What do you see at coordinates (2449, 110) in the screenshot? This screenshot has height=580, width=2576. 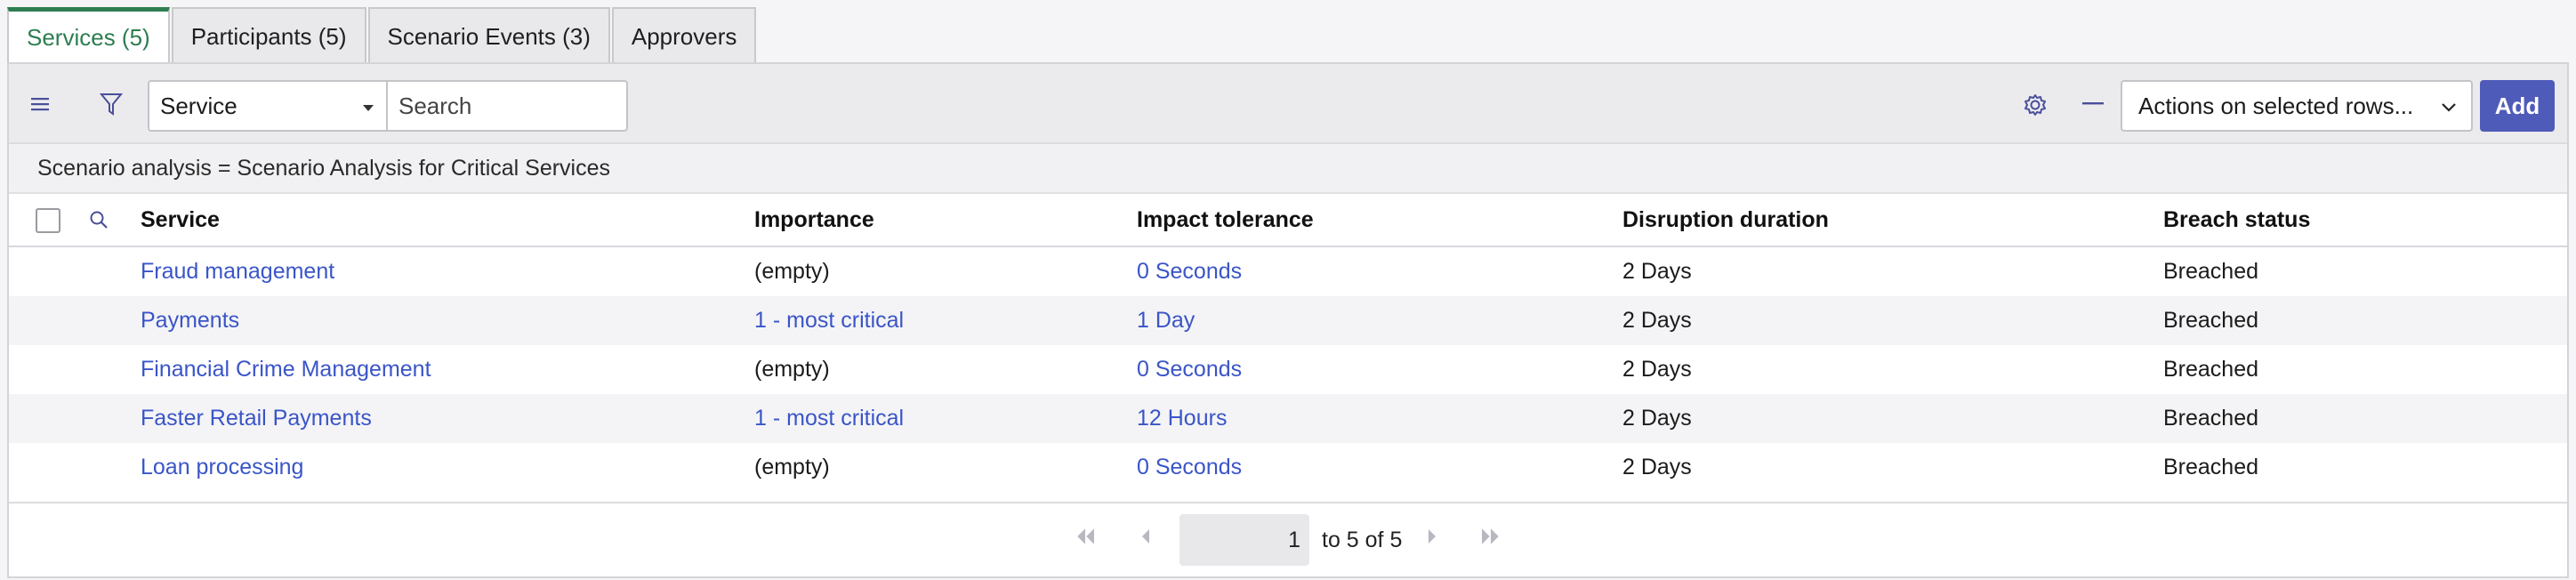 I see `chevron-down-icon` at bounding box center [2449, 110].